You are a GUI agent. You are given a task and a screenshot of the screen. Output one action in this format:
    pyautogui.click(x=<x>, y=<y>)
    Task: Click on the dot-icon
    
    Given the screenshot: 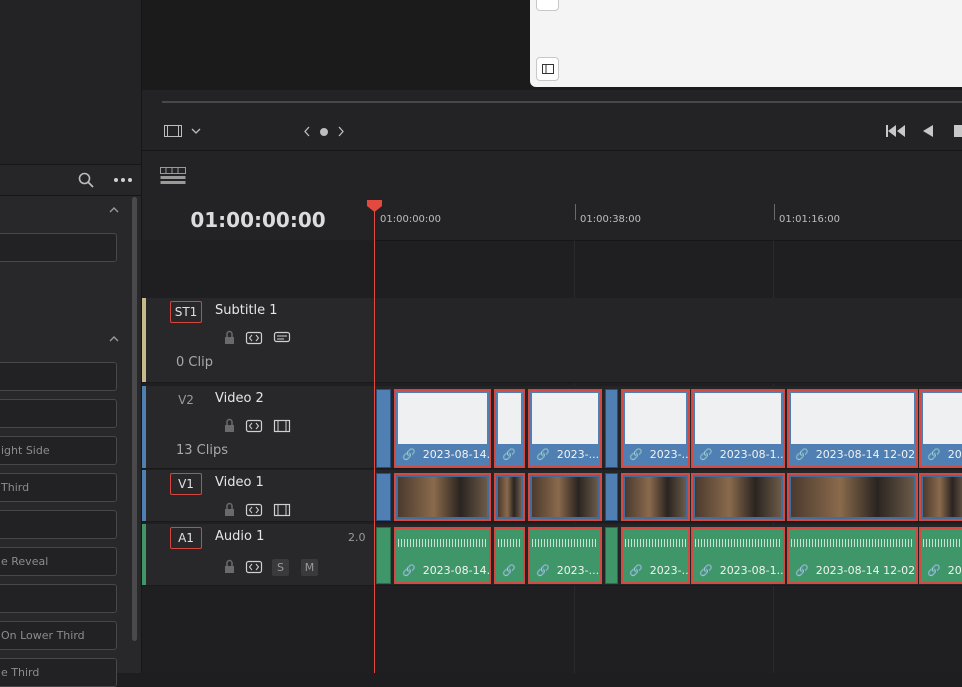 What is the action you would take?
    pyautogui.click(x=324, y=132)
    